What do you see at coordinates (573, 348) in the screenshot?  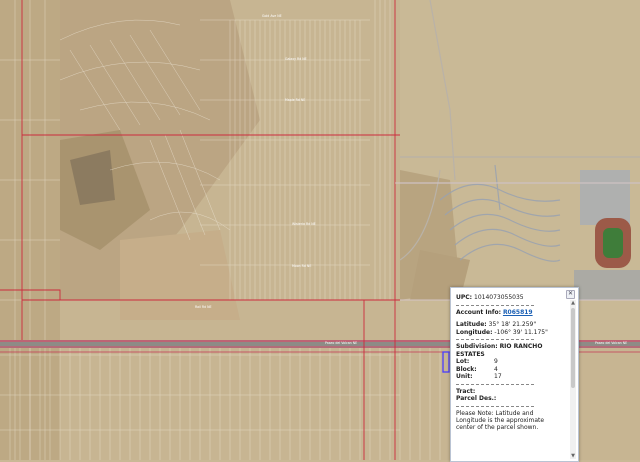 I see `scrollbar-thumb` at bounding box center [573, 348].